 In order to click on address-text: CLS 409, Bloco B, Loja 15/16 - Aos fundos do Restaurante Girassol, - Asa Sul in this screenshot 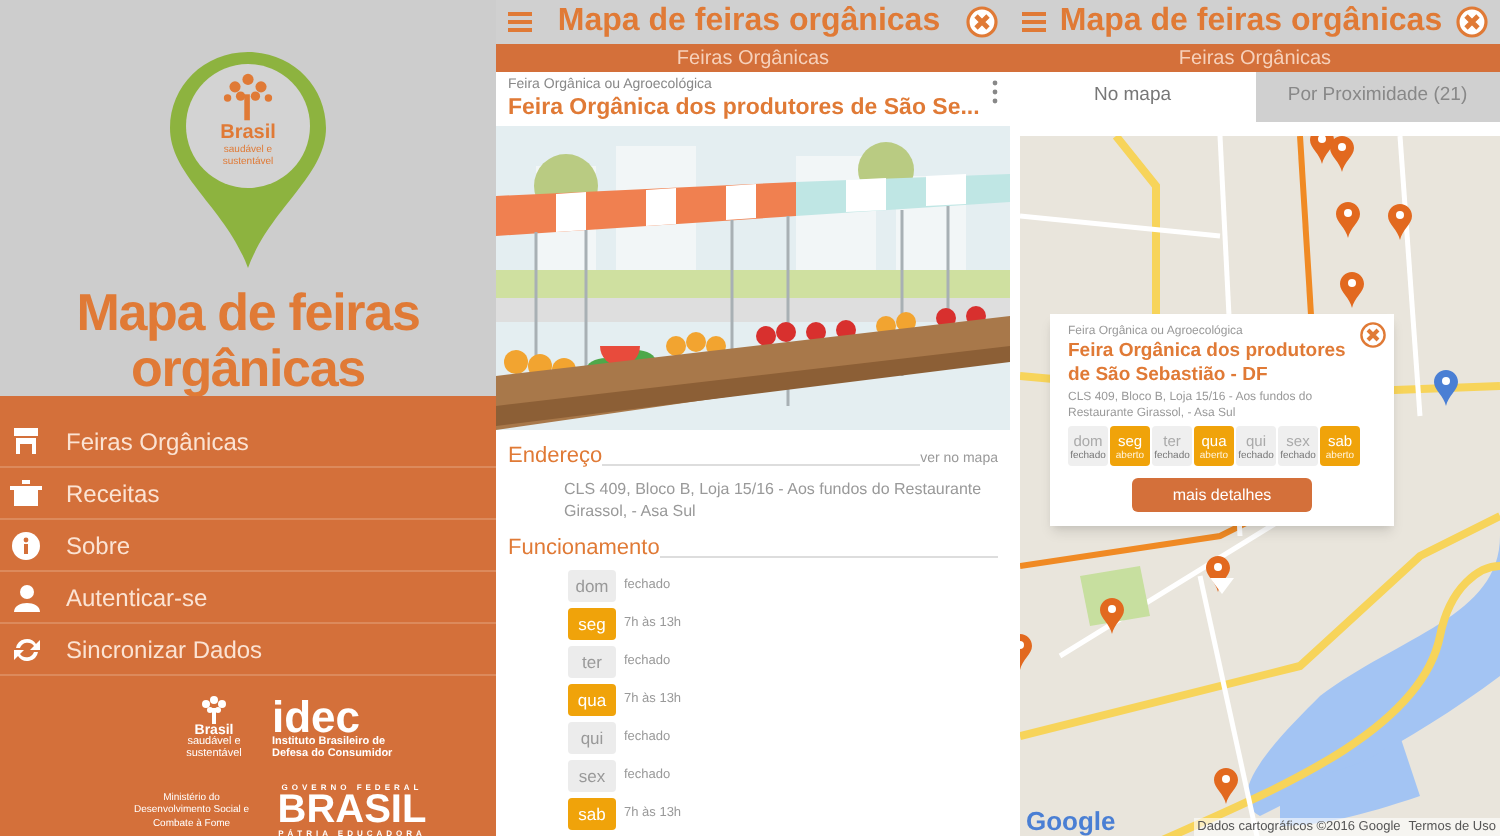, I will do `click(773, 500)`.